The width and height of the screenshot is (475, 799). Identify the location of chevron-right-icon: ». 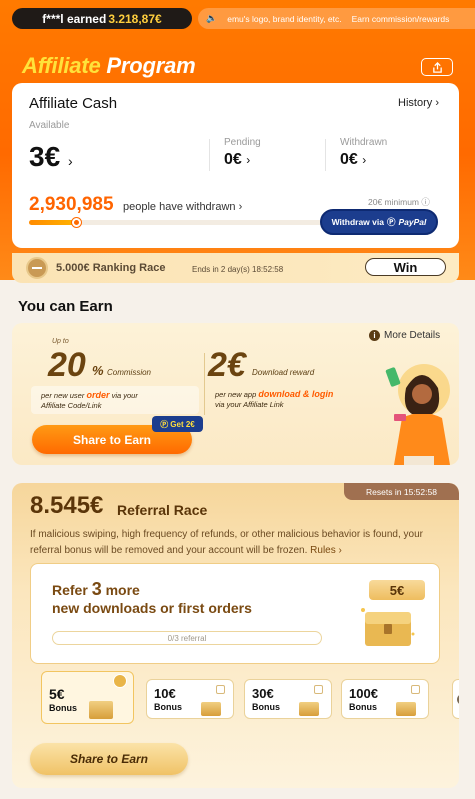
(457, 699).